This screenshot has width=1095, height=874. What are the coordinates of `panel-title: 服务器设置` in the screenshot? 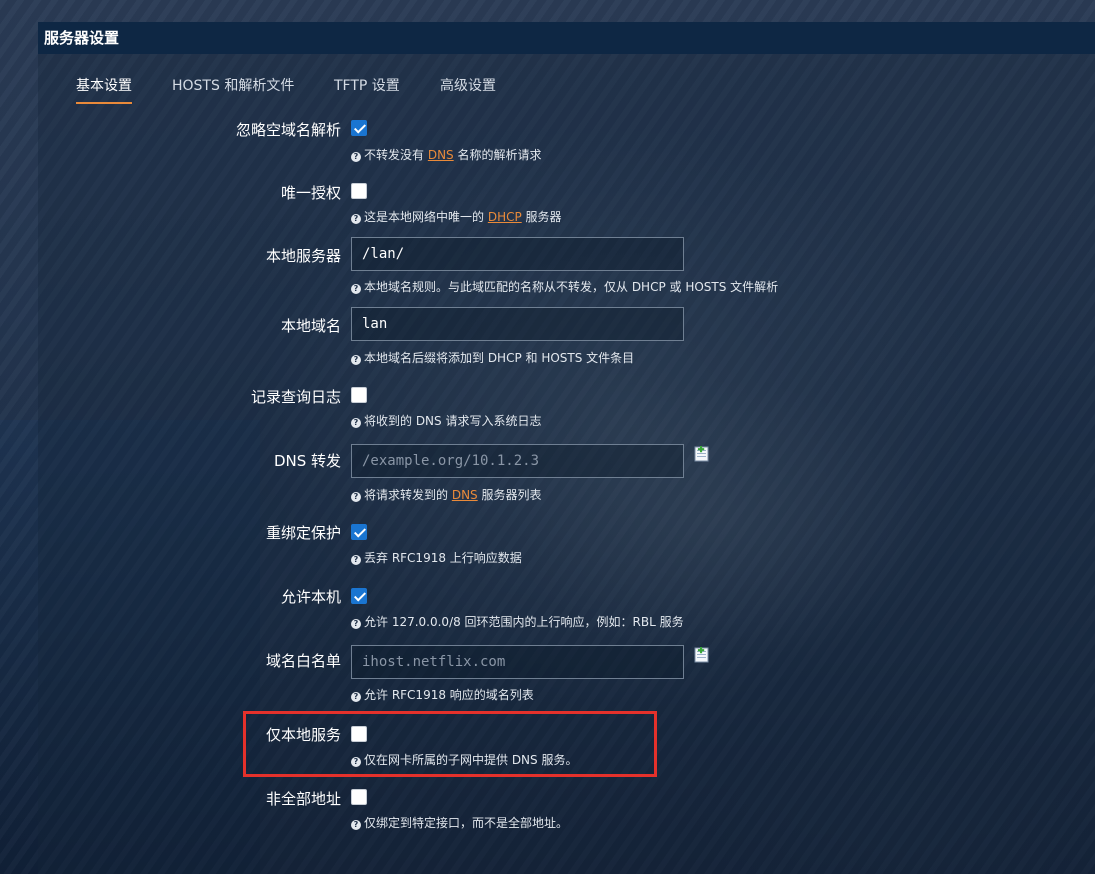 It's located at (566, 38).